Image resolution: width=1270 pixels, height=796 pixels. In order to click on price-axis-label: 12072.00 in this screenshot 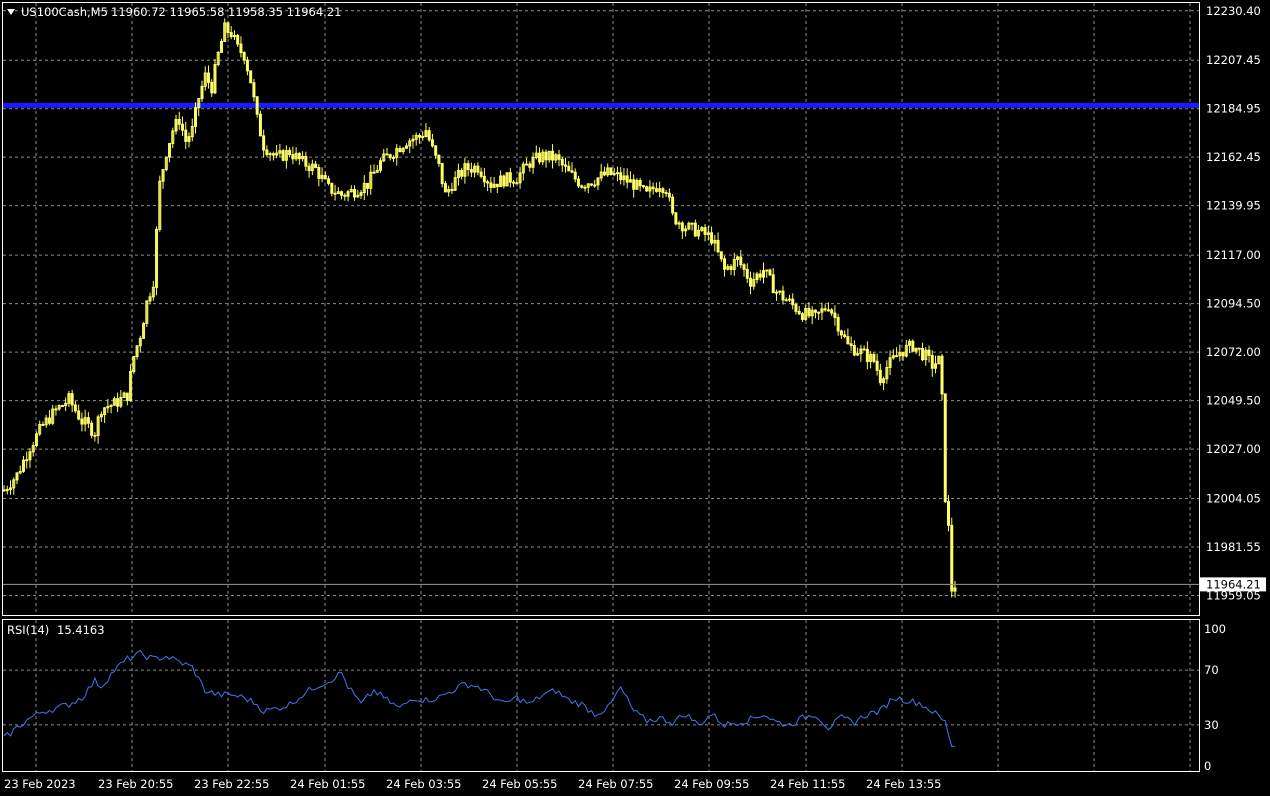, I will do `click(1233, 352)`.